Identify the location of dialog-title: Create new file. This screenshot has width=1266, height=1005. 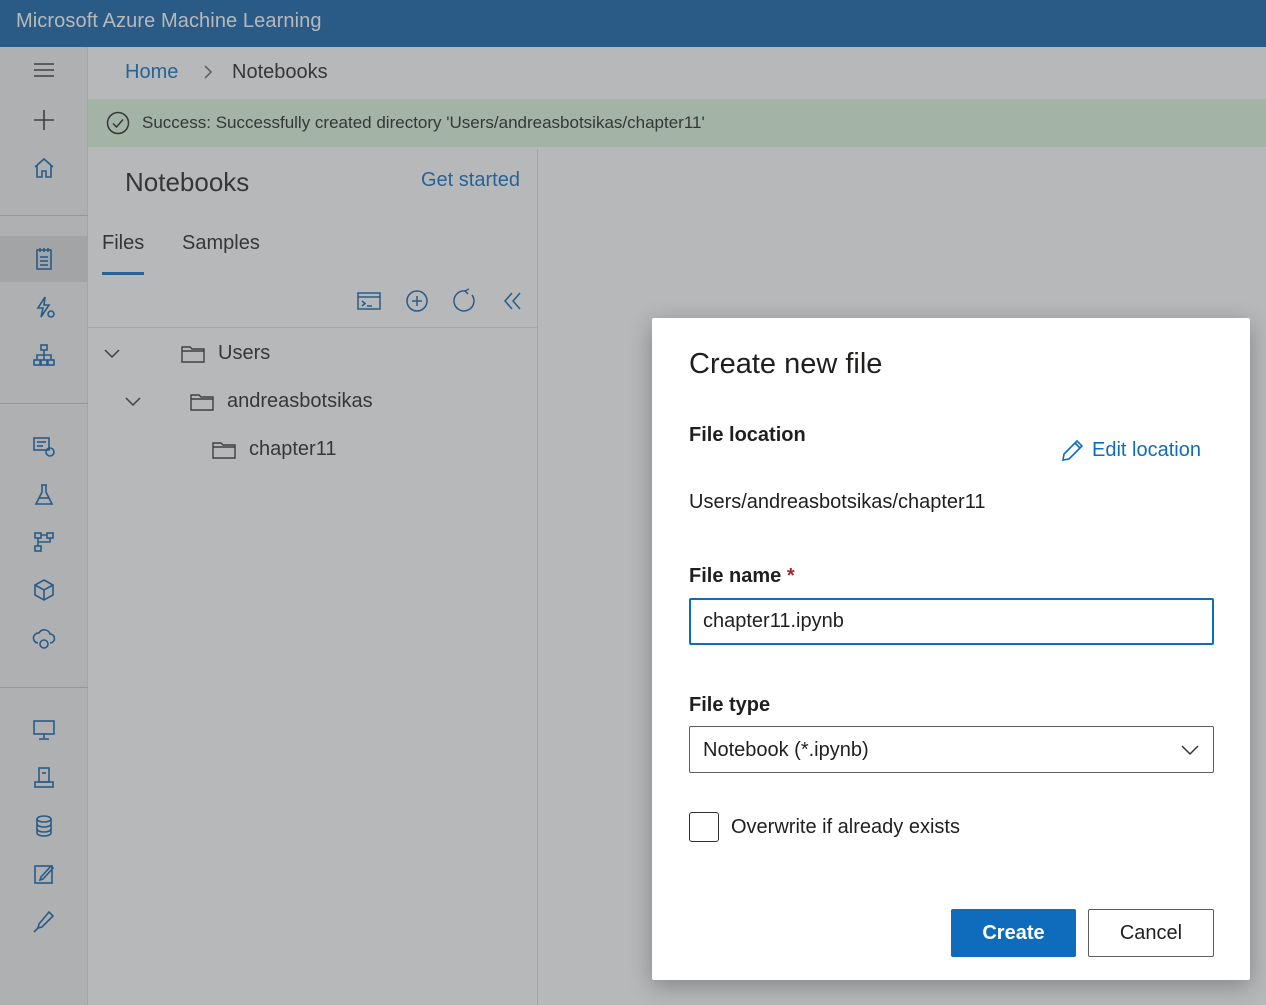
(786, 364).